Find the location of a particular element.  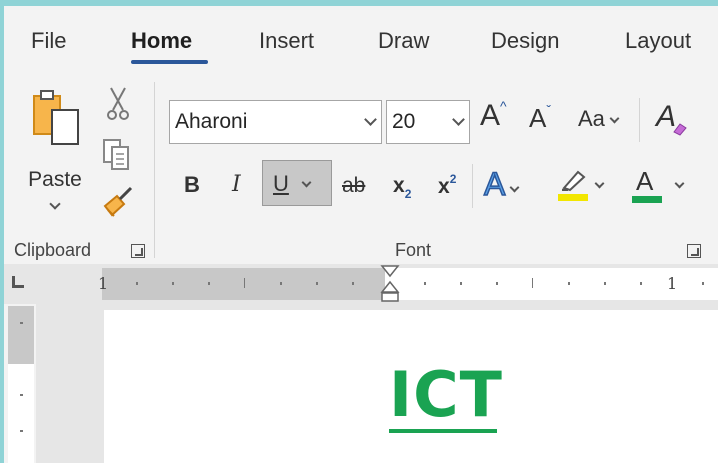

copy-icon is located at coordinates (117, 155).